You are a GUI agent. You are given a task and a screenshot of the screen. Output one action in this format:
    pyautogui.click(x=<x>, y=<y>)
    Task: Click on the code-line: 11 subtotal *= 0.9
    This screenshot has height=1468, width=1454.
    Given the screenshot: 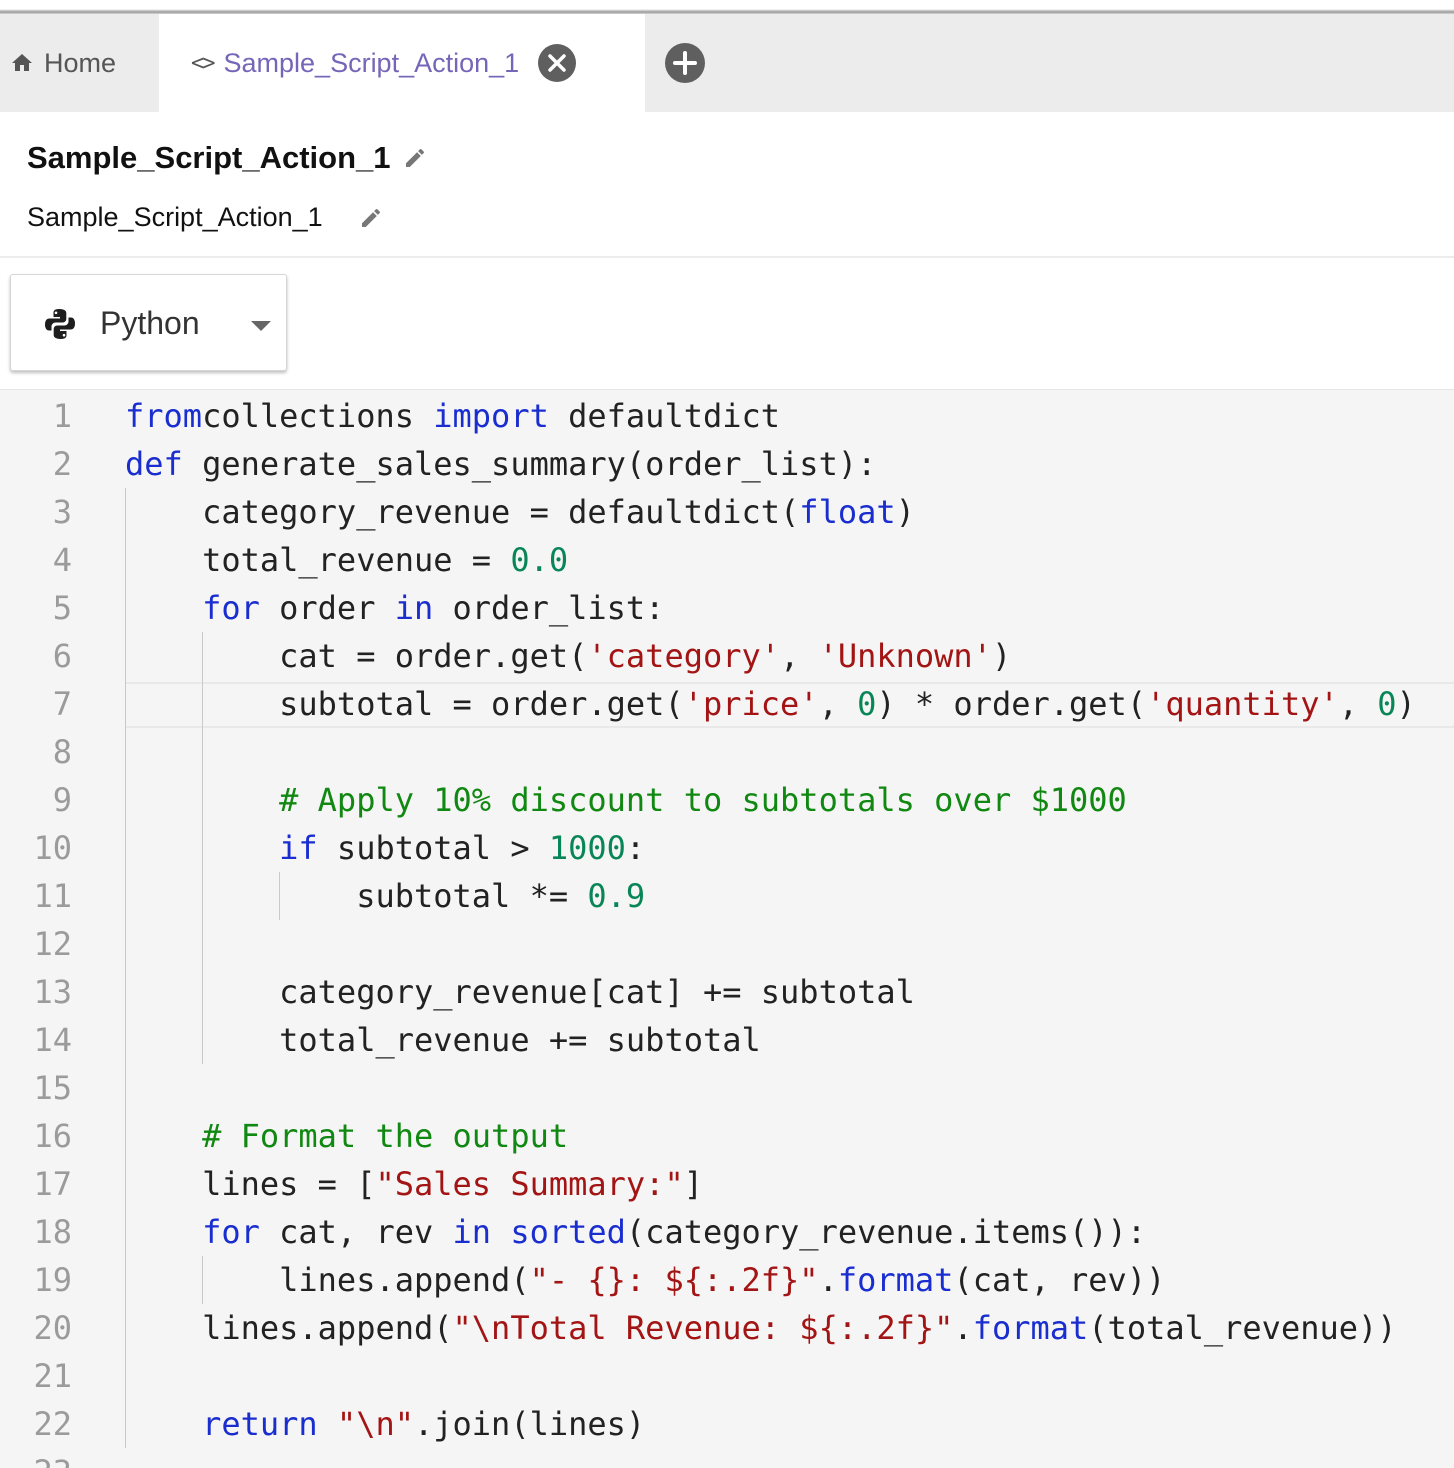 What is the action you would take?
    pyautogui.click(x=727, y=896)
    